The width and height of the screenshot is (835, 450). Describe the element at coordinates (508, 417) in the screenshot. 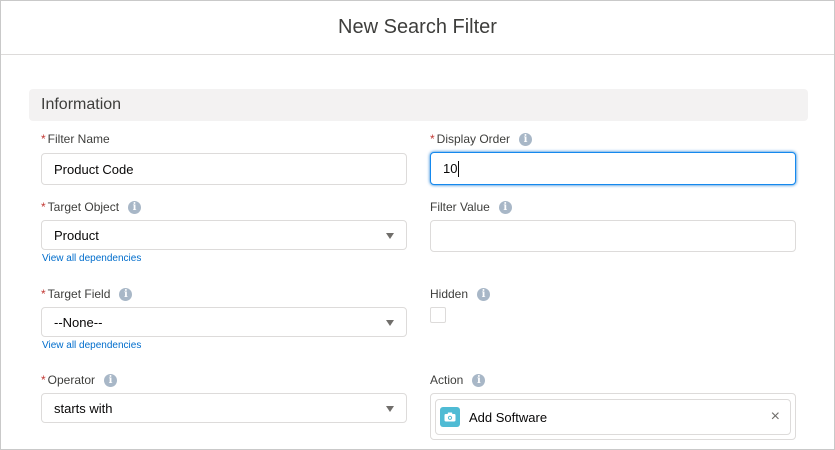

I see `action-pill-label: Add Software` at that location.